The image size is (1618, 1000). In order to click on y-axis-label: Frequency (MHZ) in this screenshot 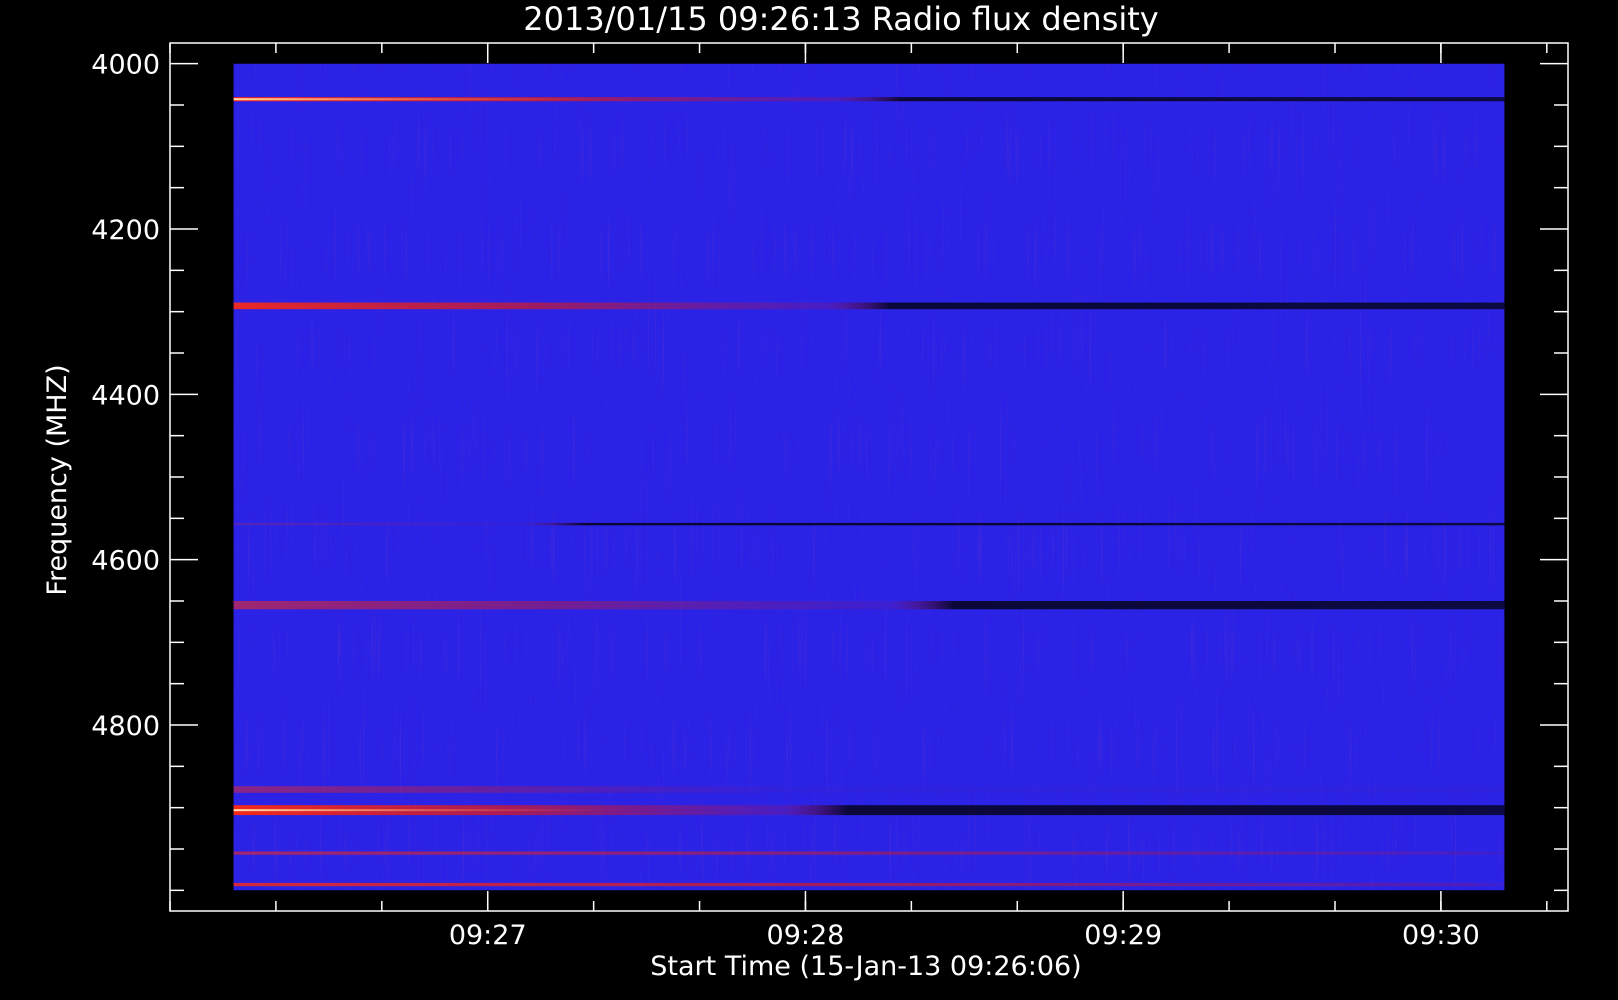, I will do `click(57, 479)`.